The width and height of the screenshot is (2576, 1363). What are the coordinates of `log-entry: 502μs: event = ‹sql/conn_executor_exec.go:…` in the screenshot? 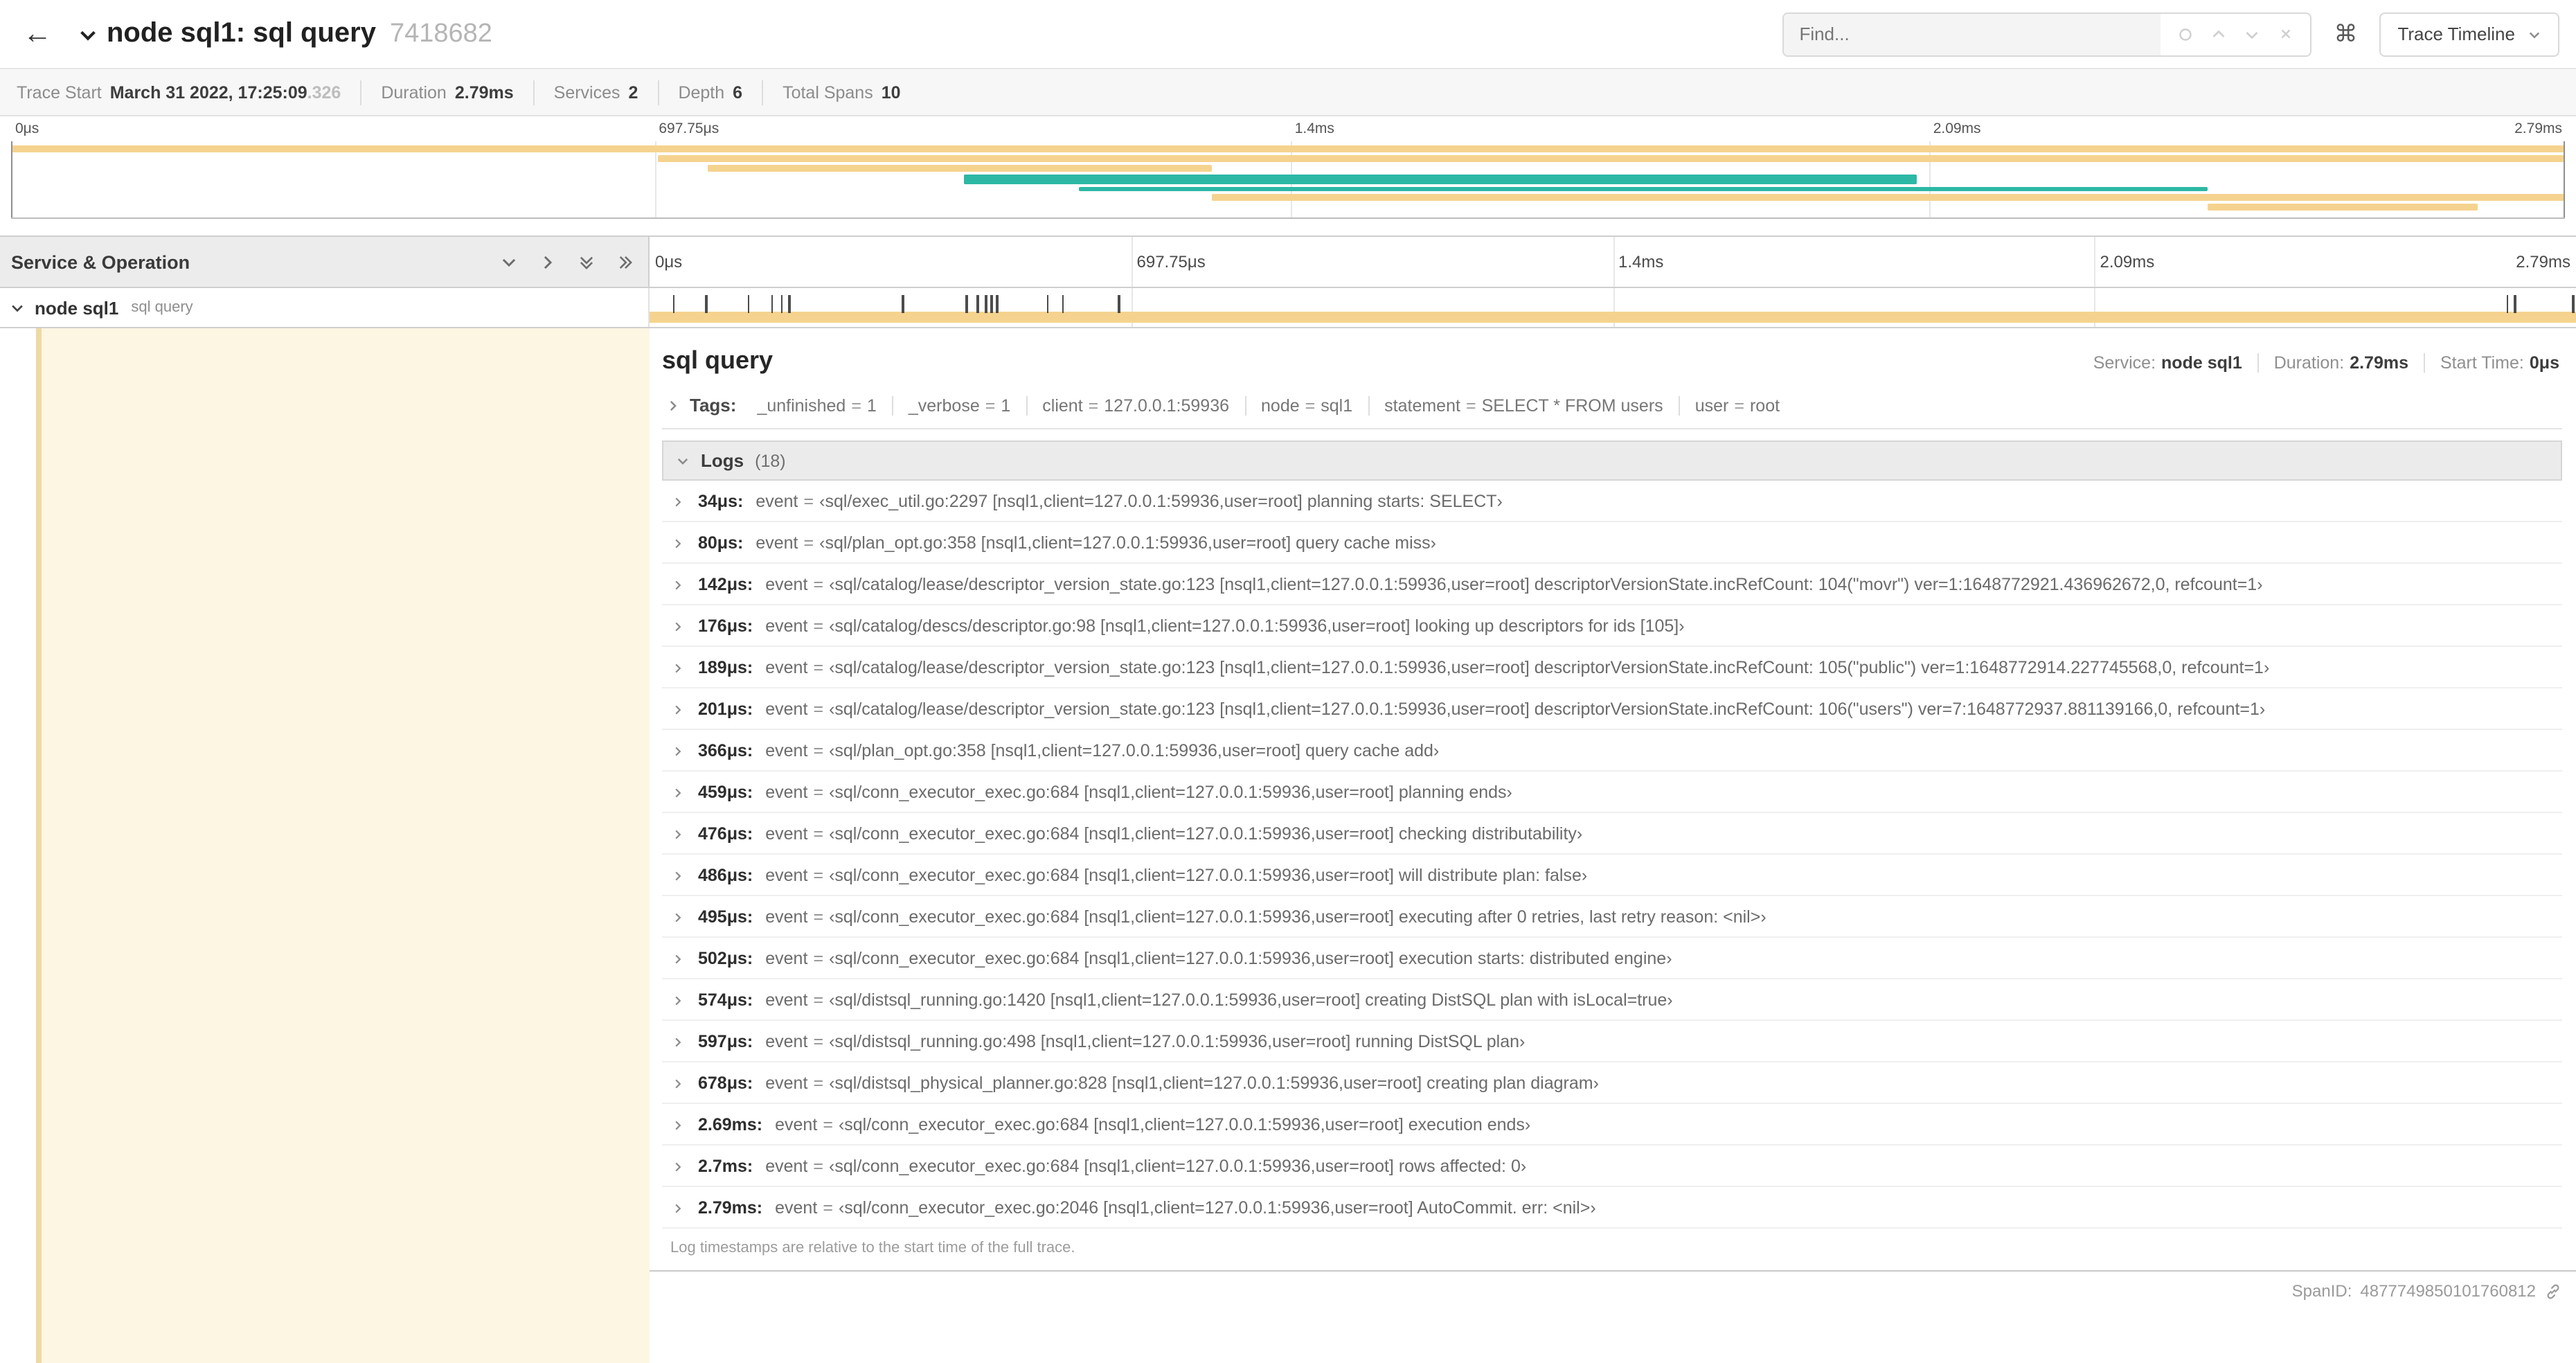 It's located at (1612, 958).